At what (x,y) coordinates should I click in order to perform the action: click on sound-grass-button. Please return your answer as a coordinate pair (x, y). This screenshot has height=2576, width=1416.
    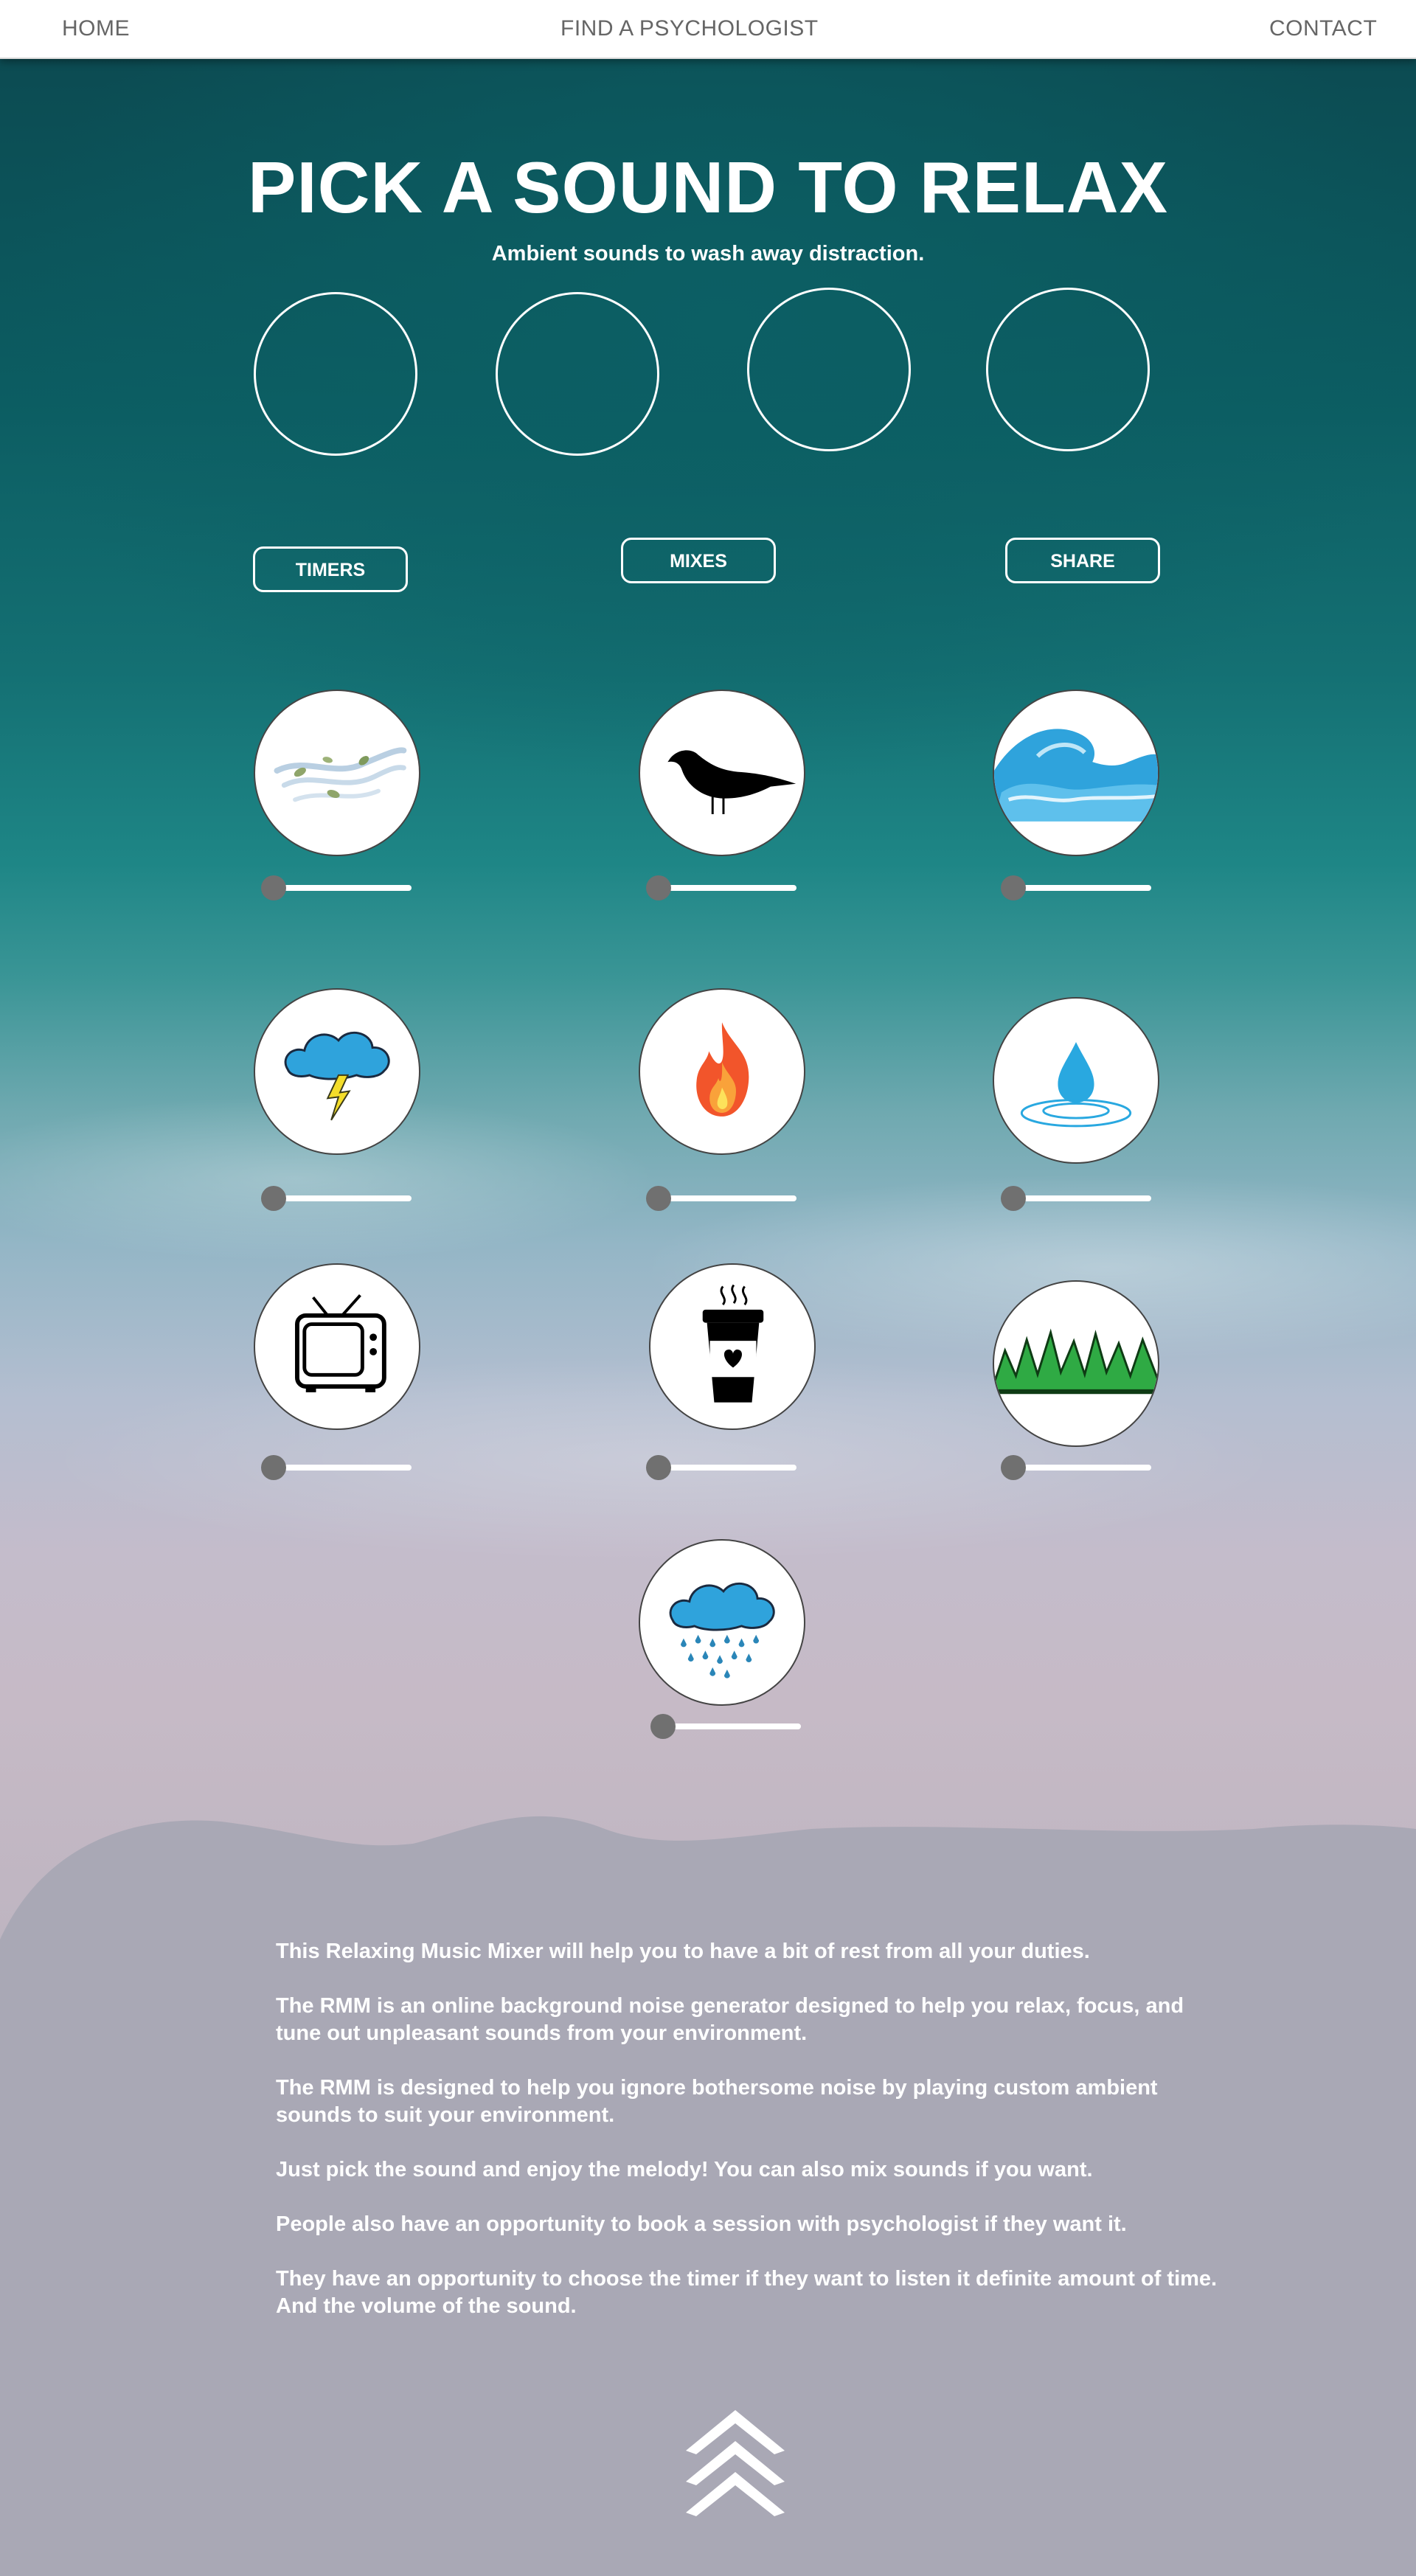
    Looking at the image, I should click on (1076, 1363).